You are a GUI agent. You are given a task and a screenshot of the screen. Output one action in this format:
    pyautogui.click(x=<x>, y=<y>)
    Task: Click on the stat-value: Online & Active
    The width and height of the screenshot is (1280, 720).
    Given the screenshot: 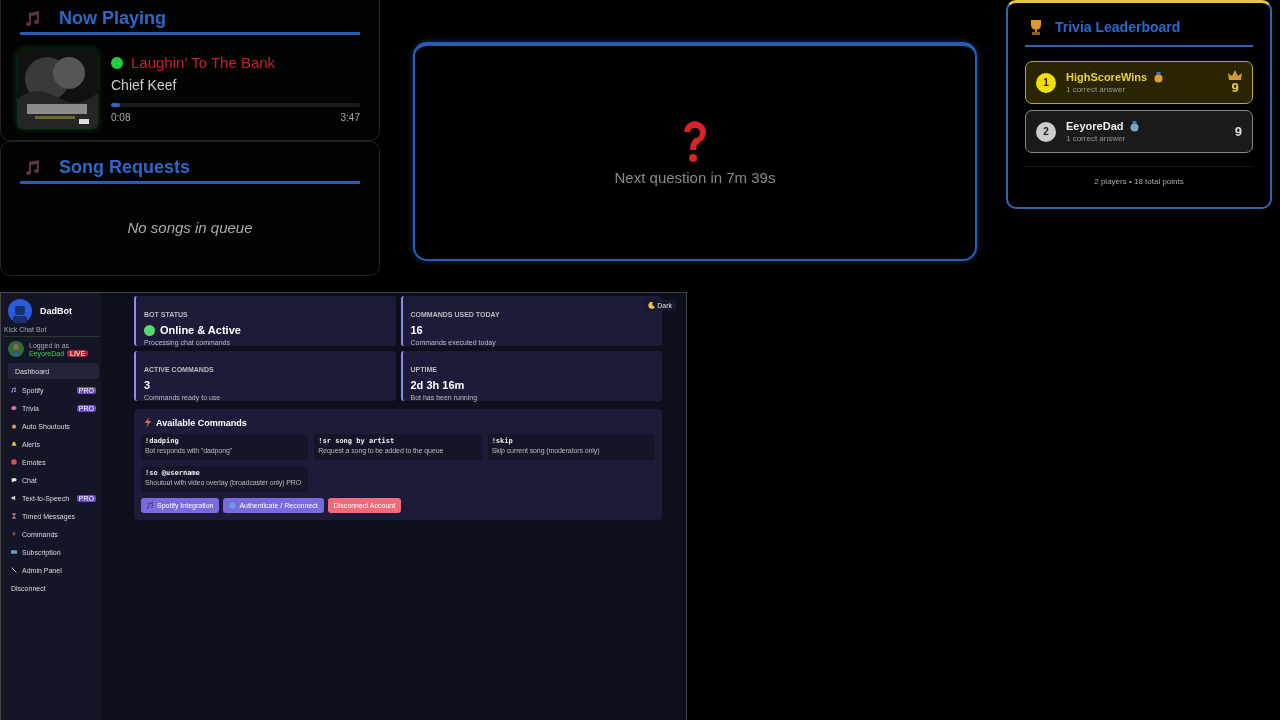 What is the action you would take?
    pyautogui.click(x=200, y=330)
    